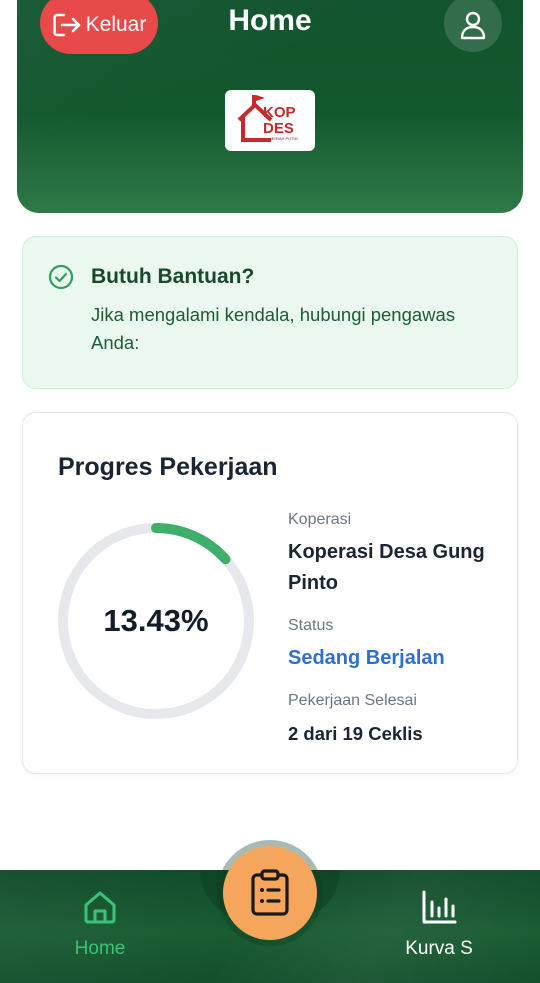 This screenshot has width=540, height=983. What do you see at coordinates (355, 733) in the screenshot?
I see `selesai-value: 2 dari 19 Ceklis` at bounding box center [355, 733].